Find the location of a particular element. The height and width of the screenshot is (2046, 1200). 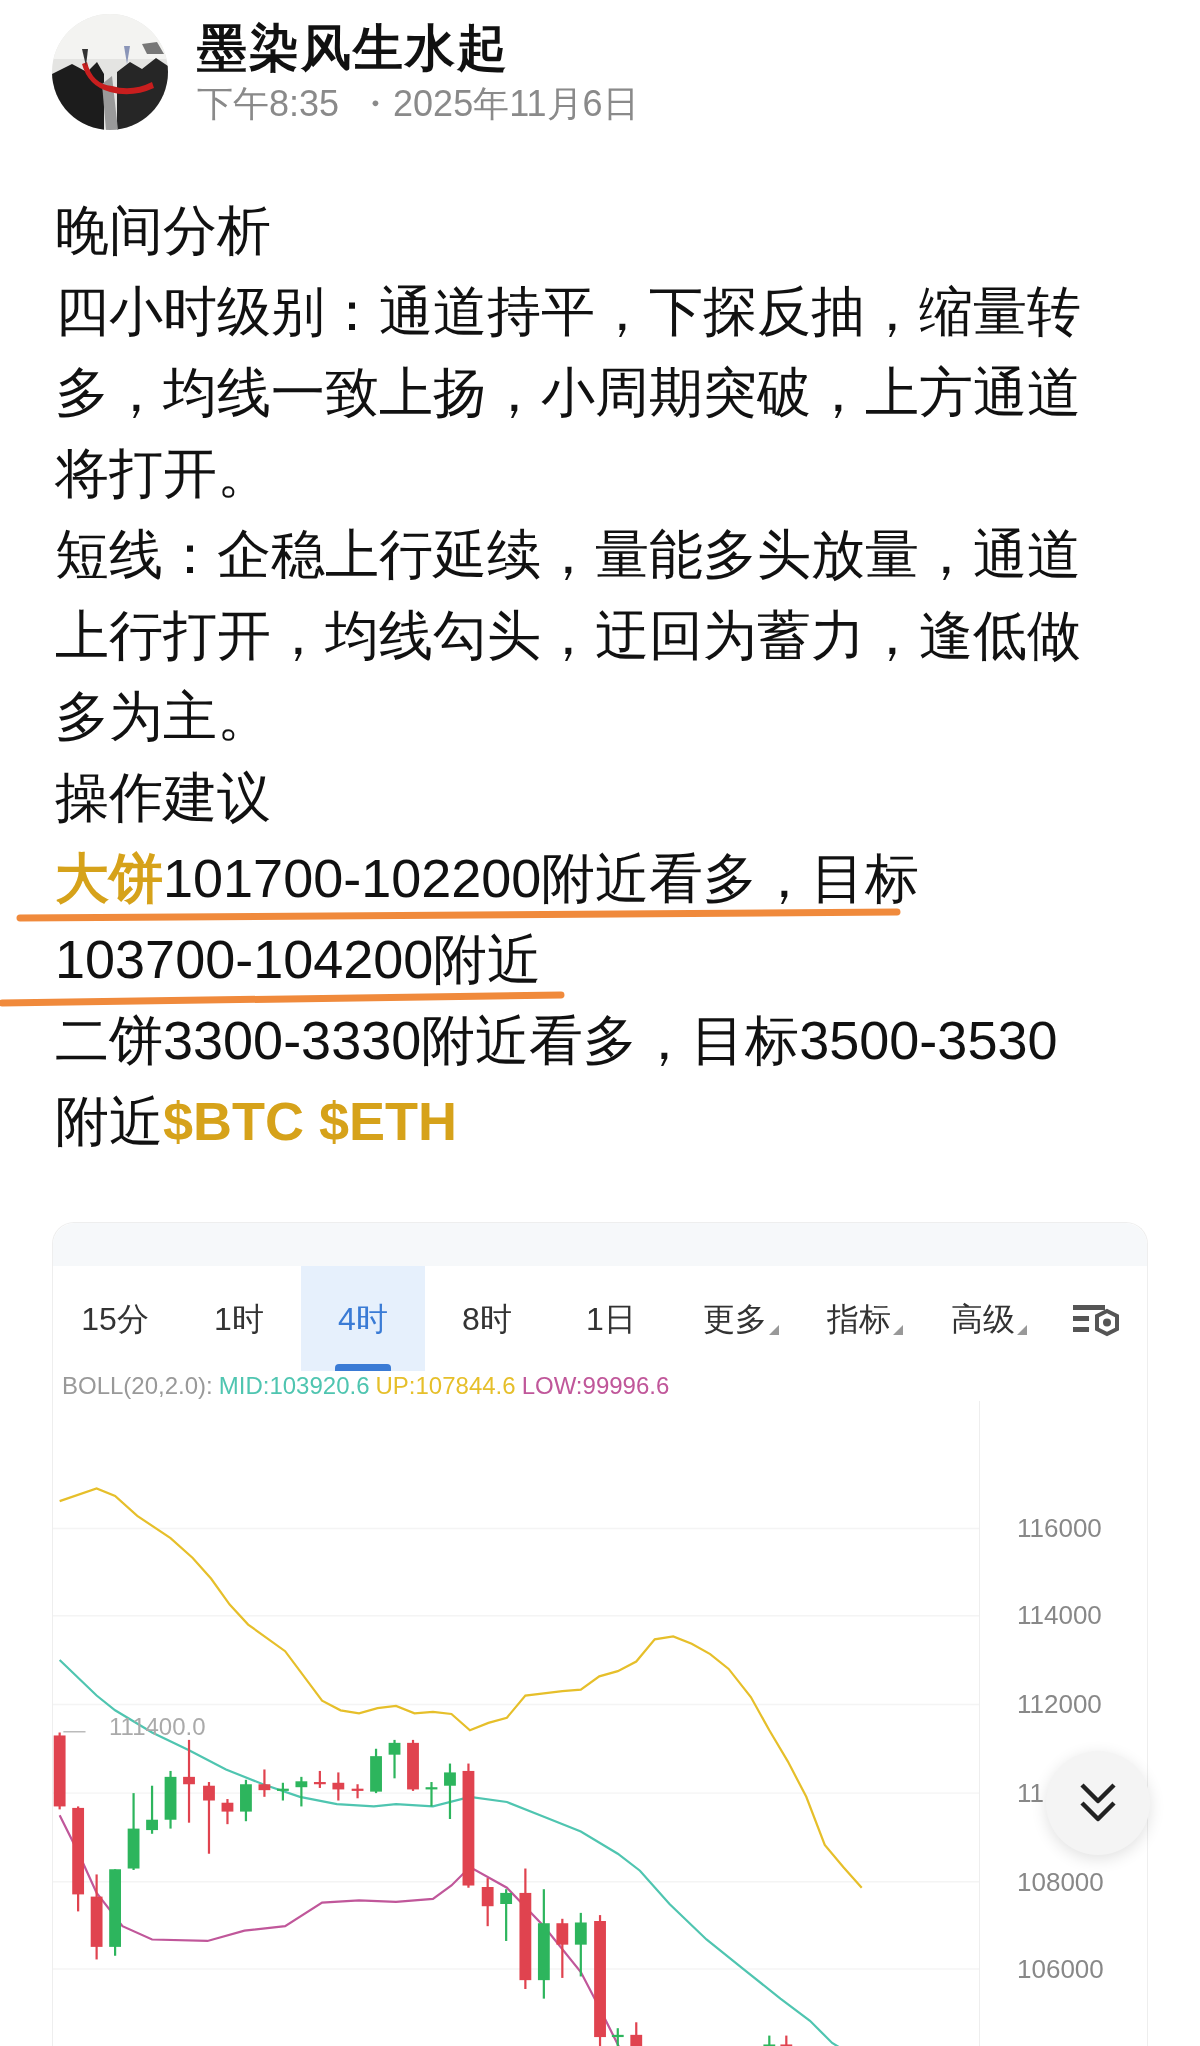

post-paragraph: 晚间分析 is located at coordinates (163, 230).